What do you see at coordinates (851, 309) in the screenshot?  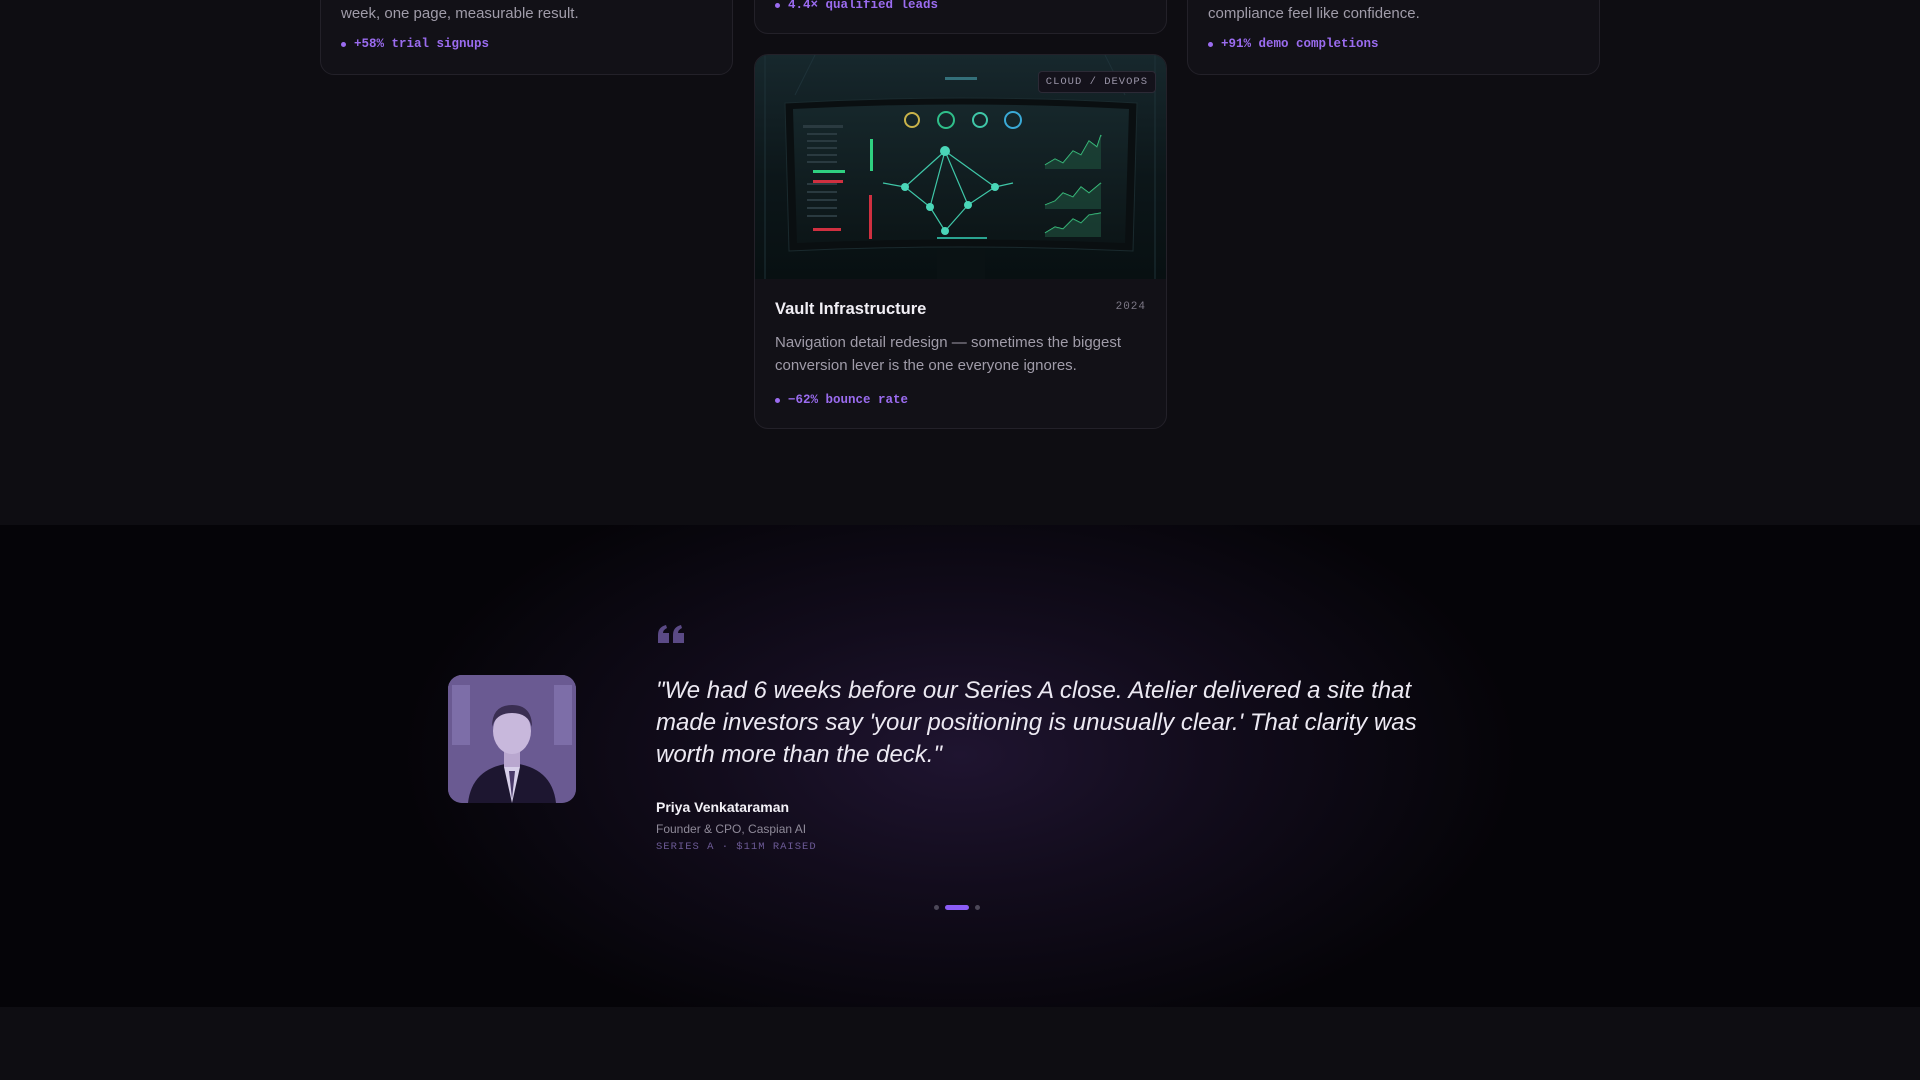 I see `card-title: Vault Infrastructure` at bounding box center [851, 309].